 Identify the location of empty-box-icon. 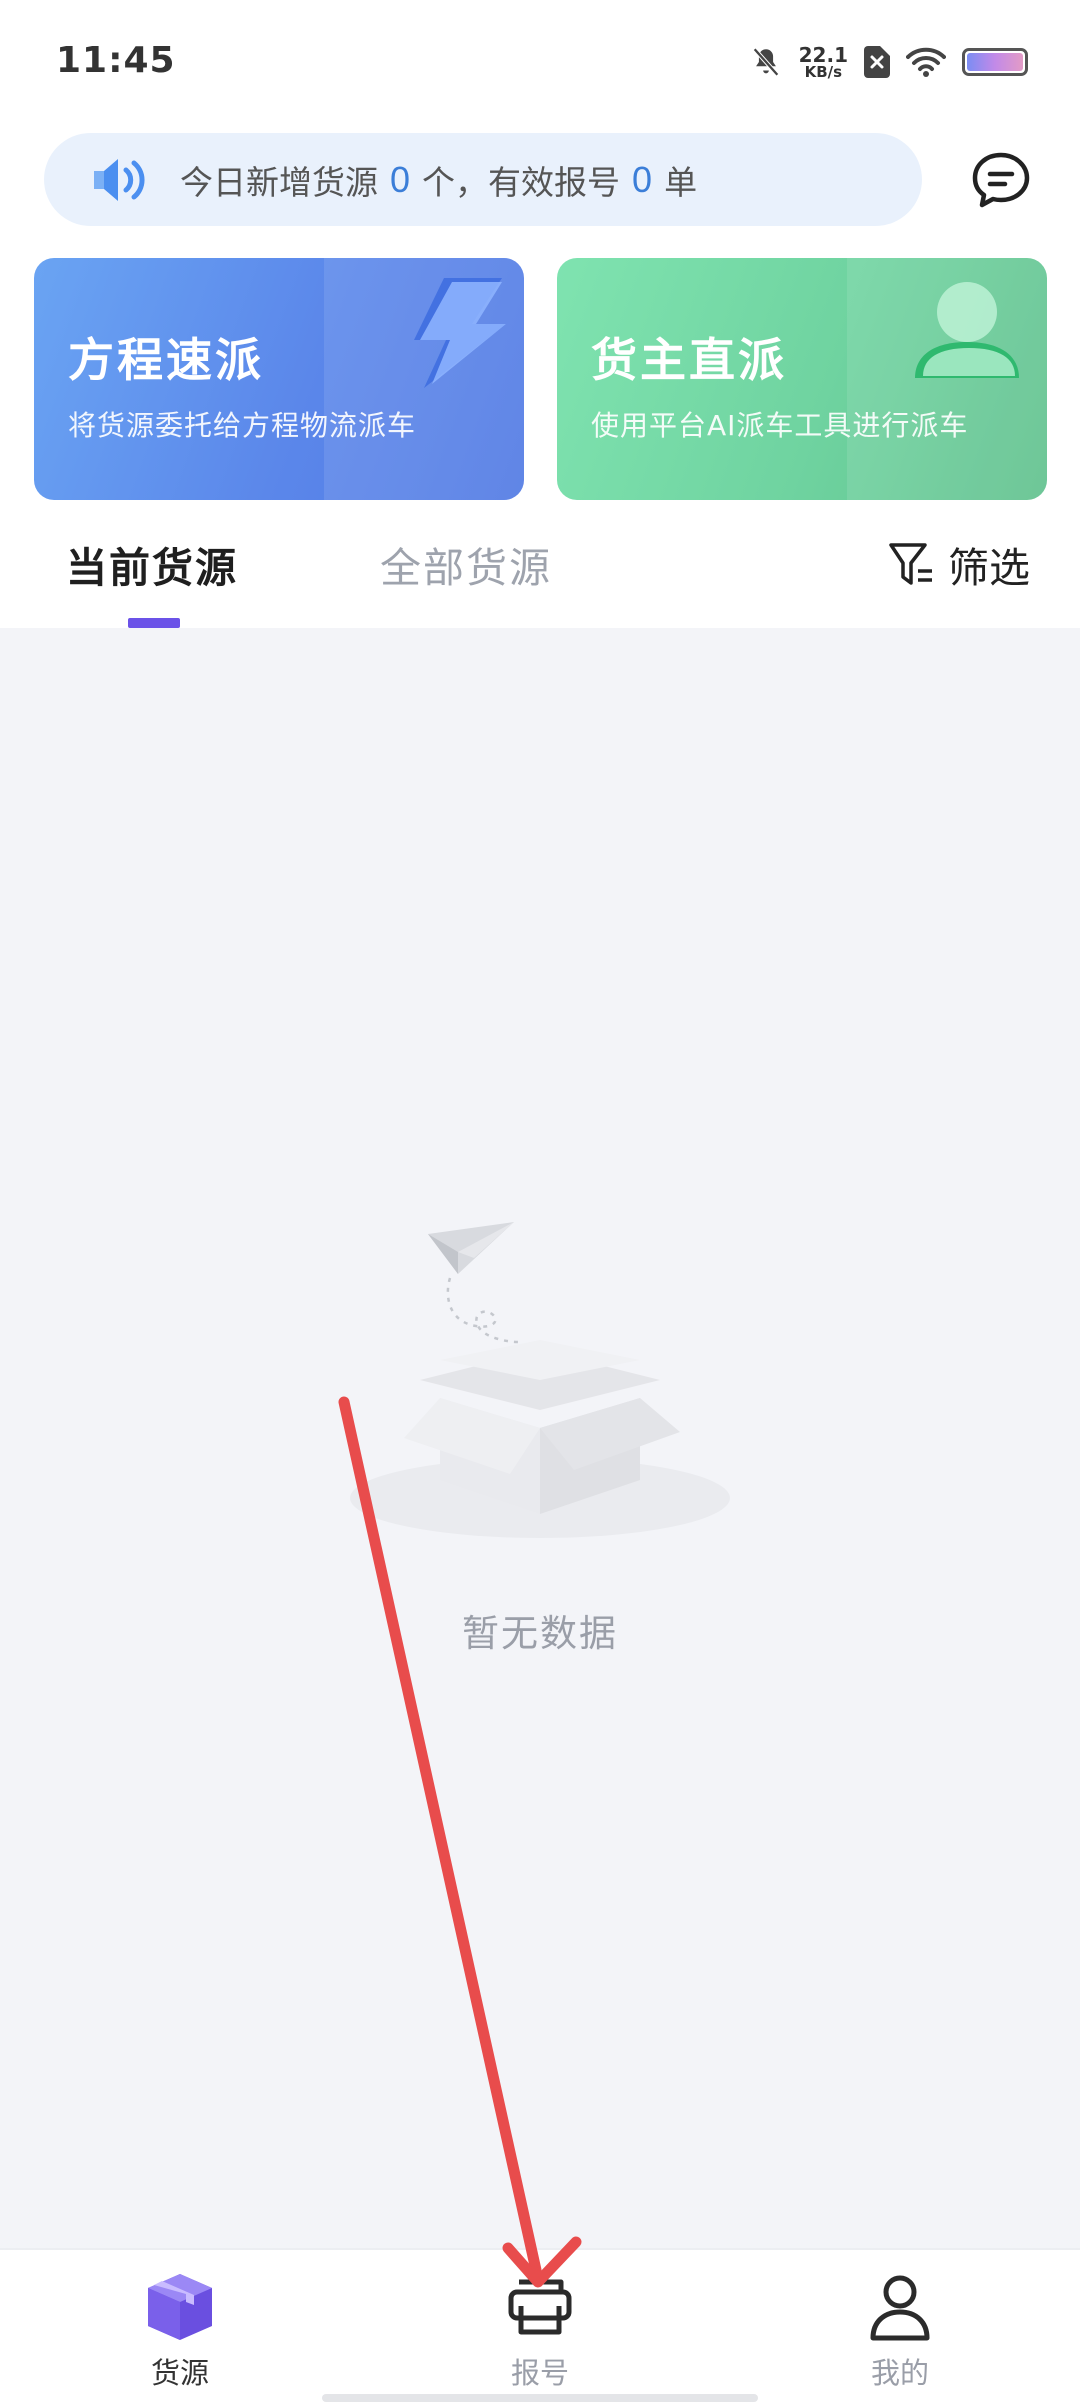
(540, 1380).